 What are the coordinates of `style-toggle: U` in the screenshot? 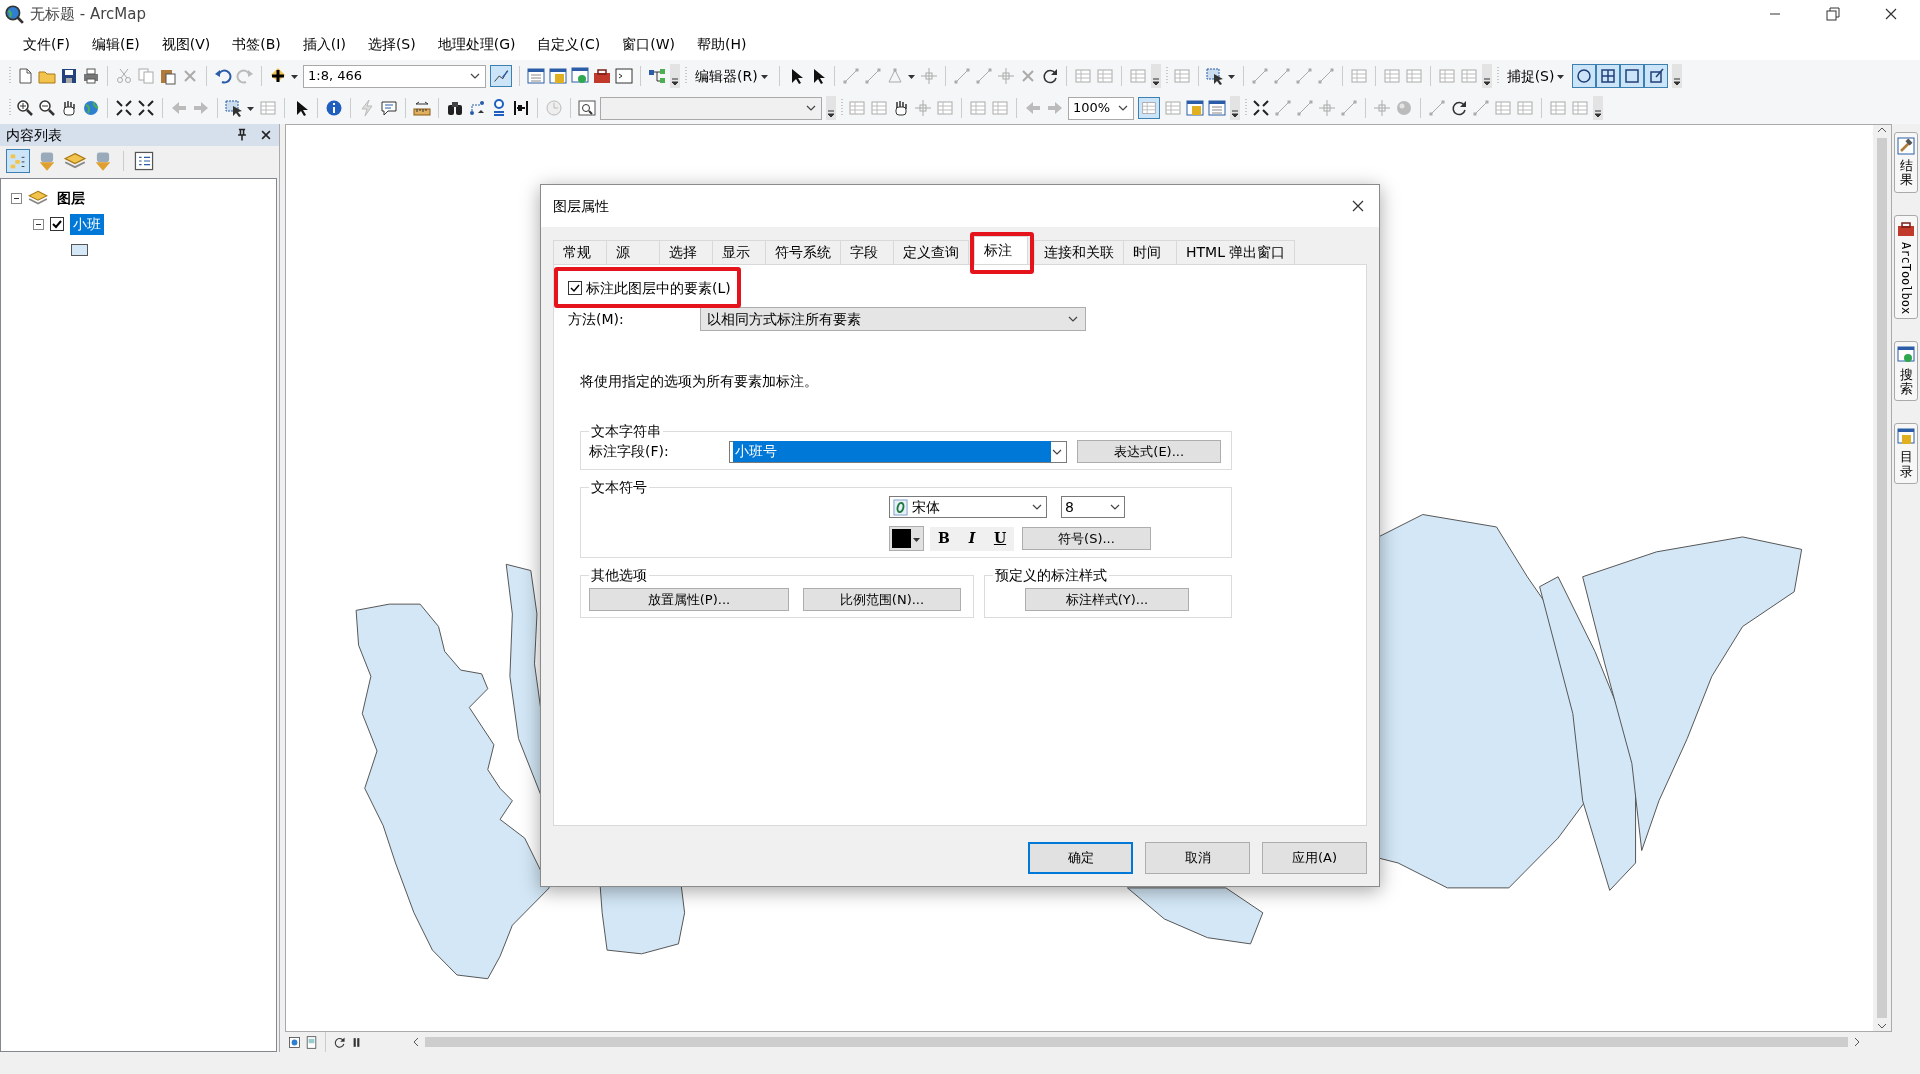 It's located at (1000, 538).